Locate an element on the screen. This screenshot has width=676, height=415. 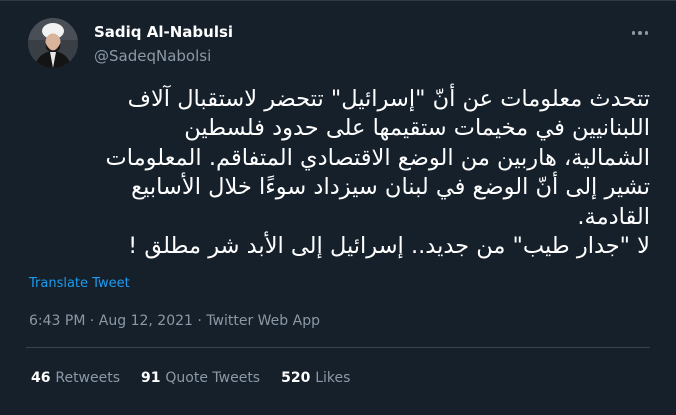
quote-tweets-label: Quote Tweets is located at coordinates (213, 378).